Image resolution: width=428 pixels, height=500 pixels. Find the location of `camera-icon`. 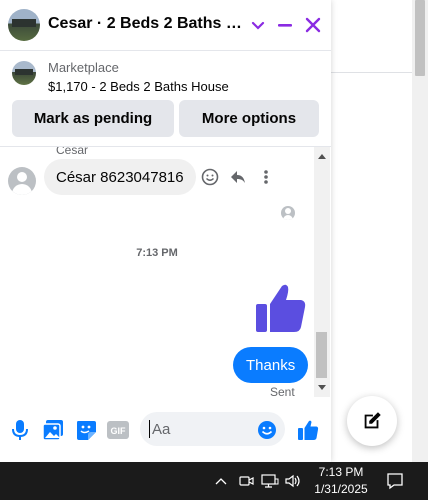

camera-icon is located at coordinates (247, 481).